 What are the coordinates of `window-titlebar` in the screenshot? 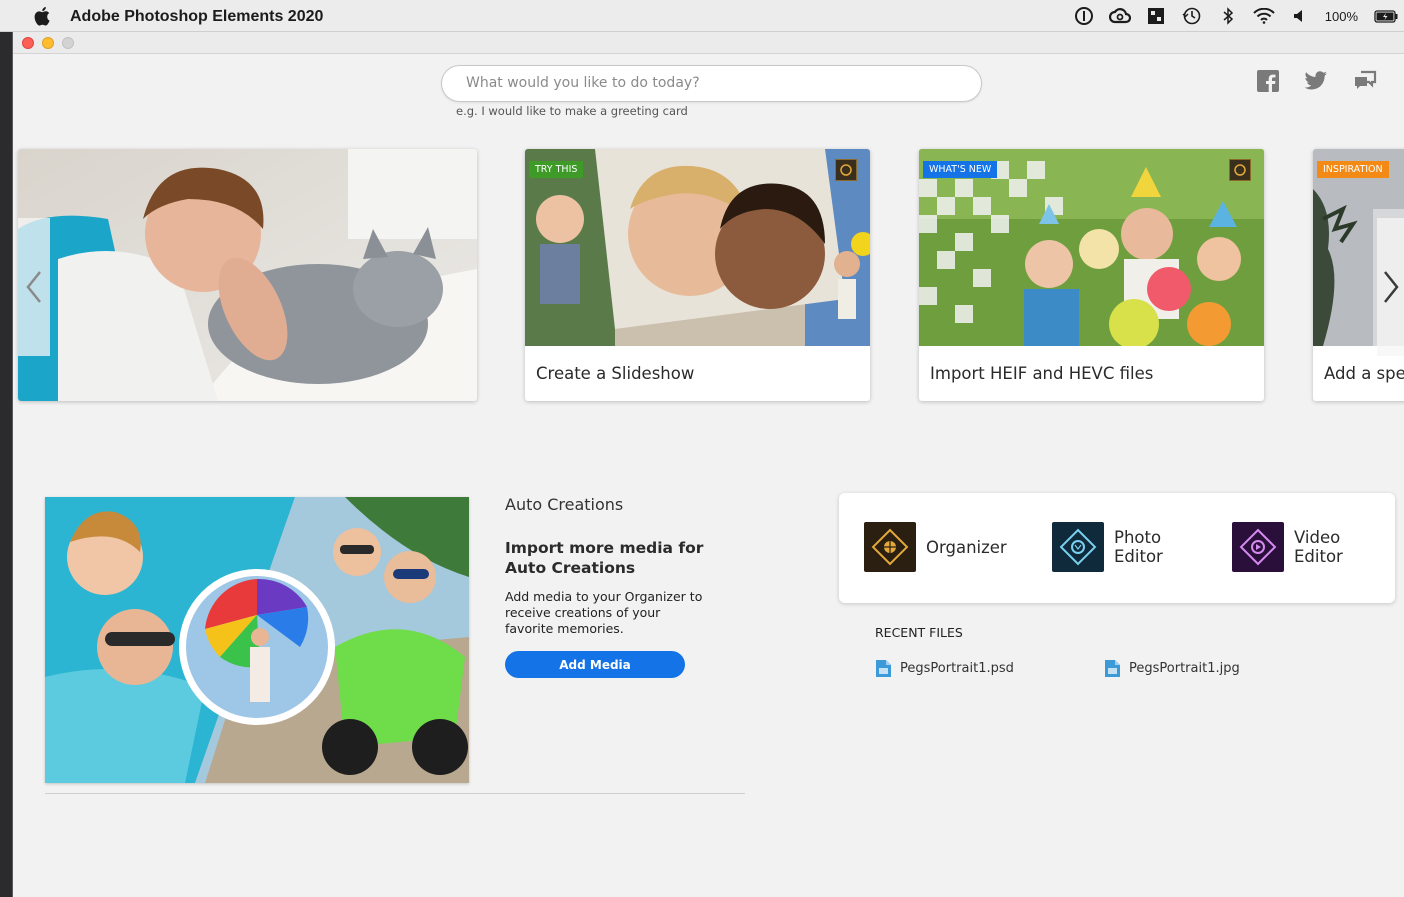 It's located at (708, 43).